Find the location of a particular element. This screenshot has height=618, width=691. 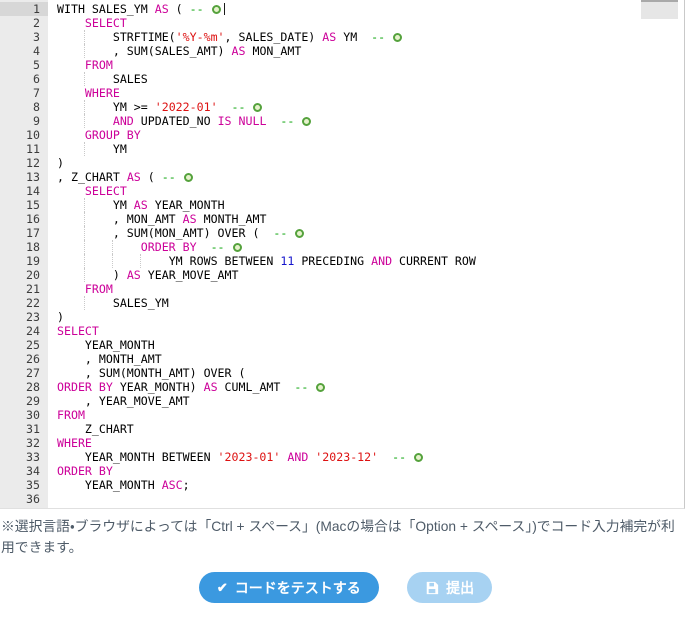

code-line: YM AS YEAR_MONTH is located at coordinates (370, 205).